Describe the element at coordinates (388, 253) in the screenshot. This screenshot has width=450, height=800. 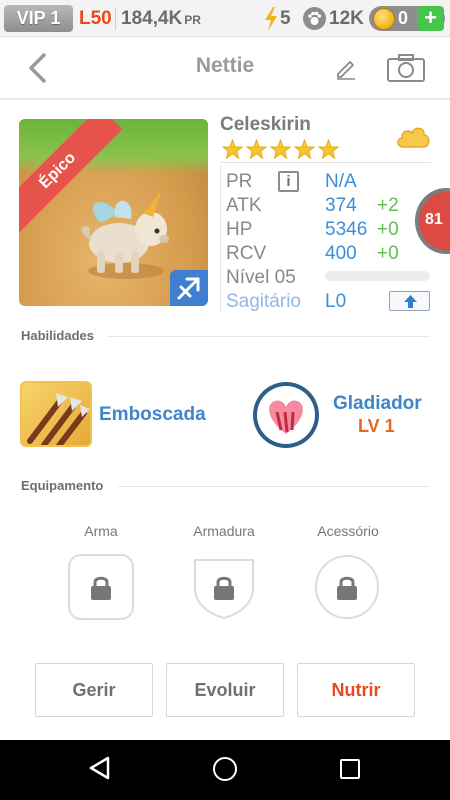
I see `stat-bonus-rcv: +0` at that location.